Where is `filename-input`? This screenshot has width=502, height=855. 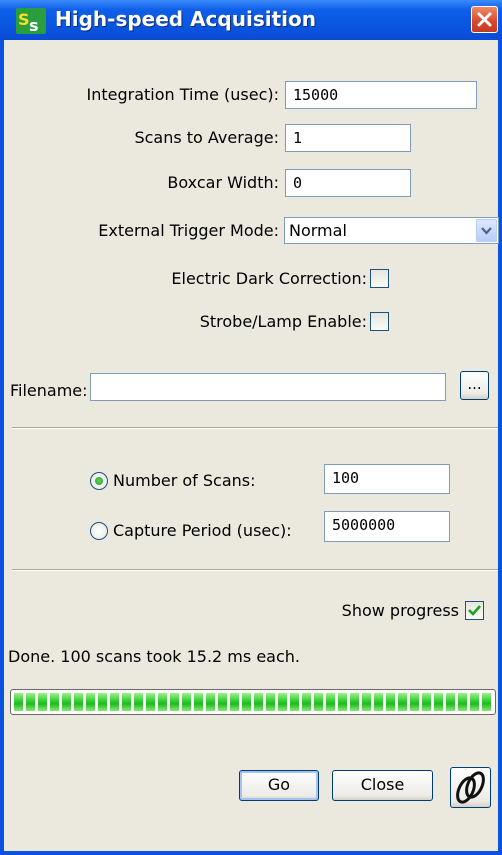
filename-input is located at coordinates (268, 387).